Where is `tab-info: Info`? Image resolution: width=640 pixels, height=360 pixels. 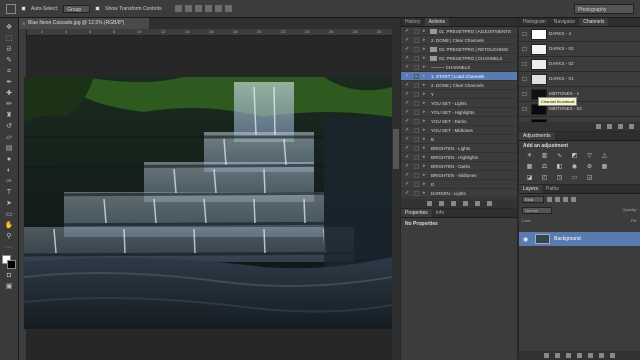
tab-info: Info is located at coordinates (440, 213).